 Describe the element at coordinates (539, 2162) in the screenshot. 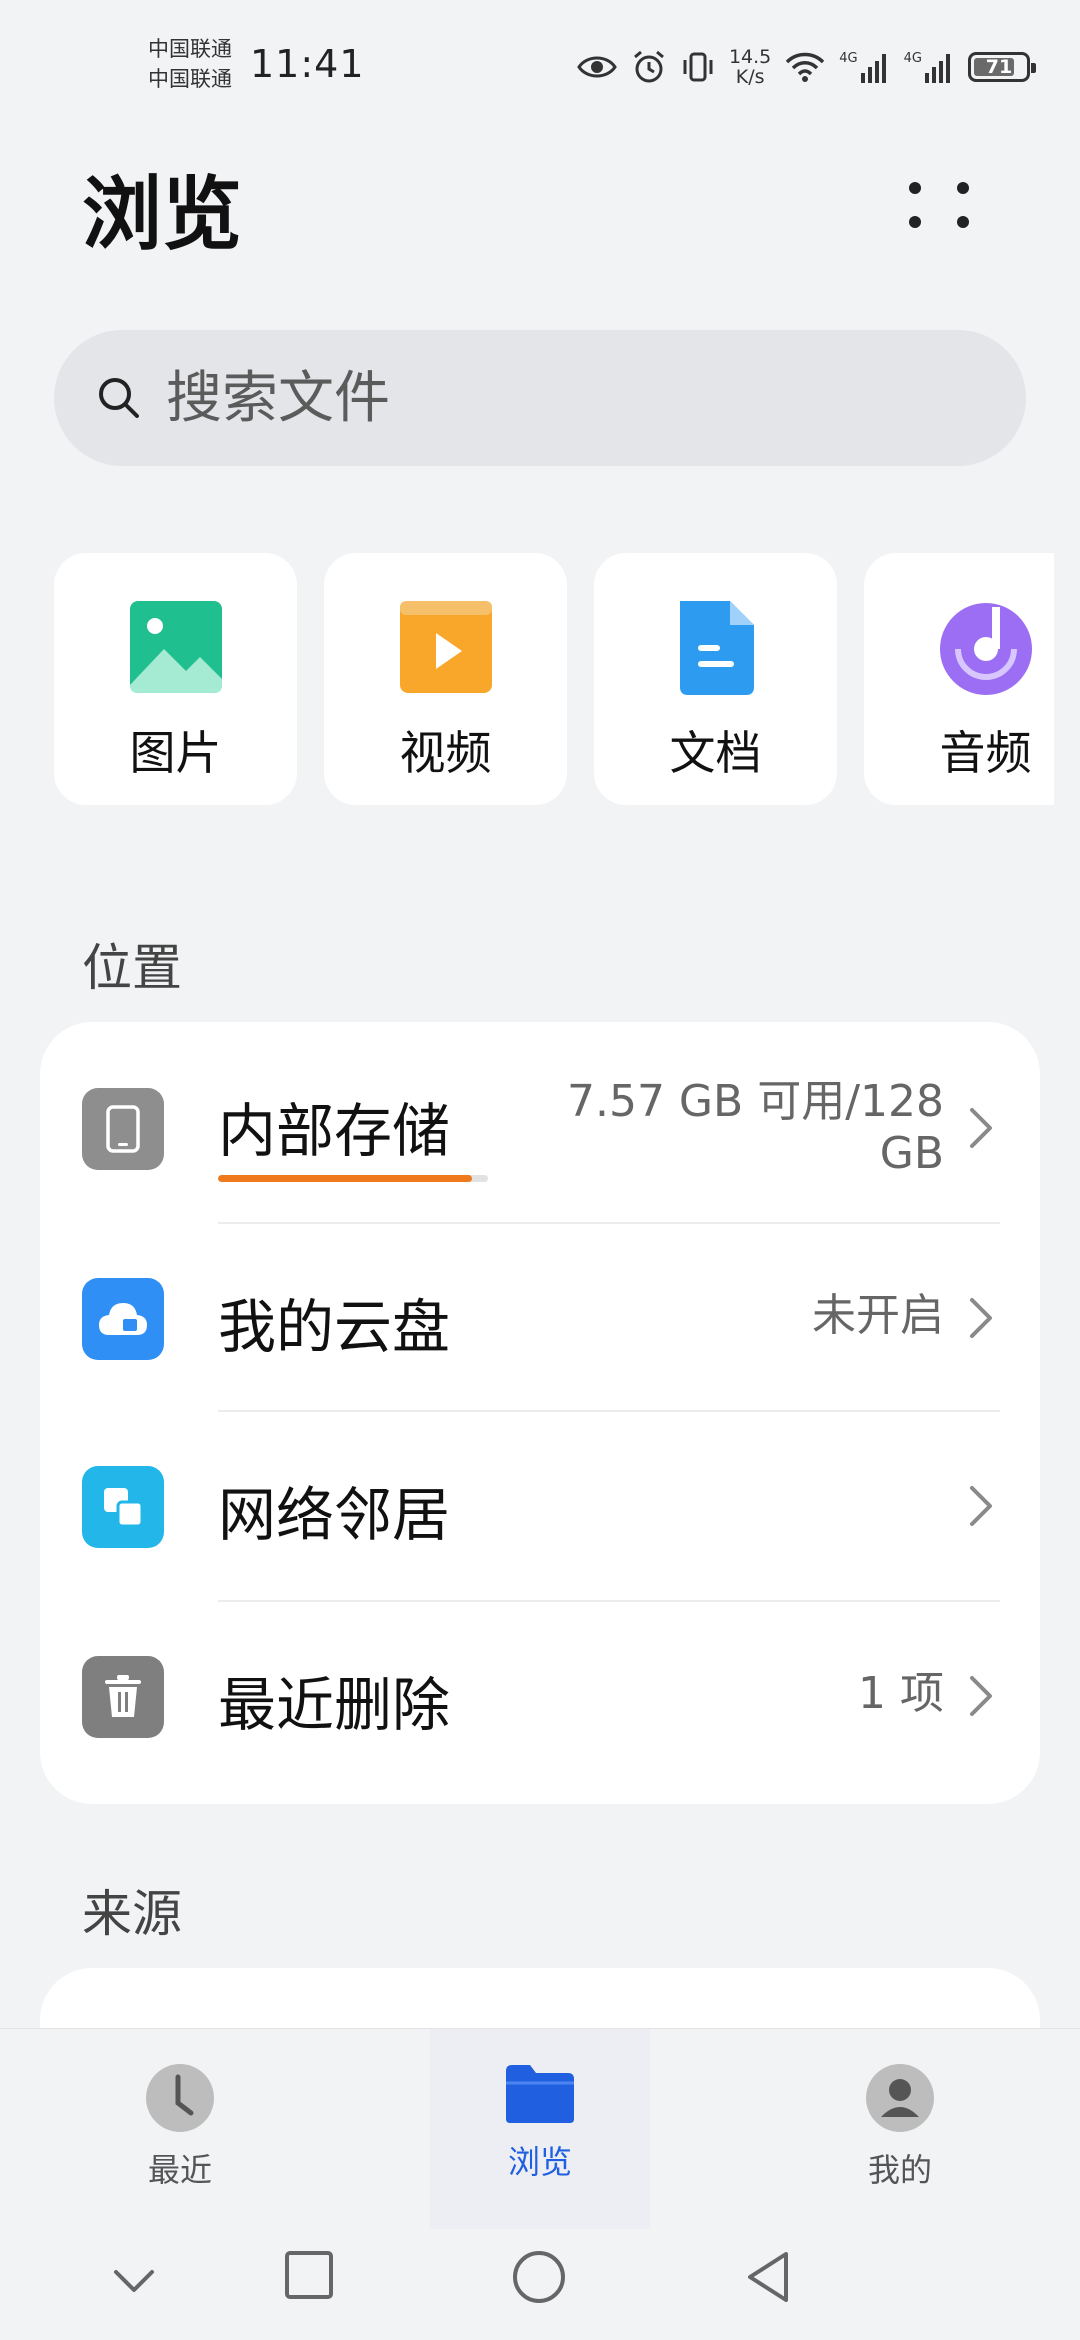

I see `tab-label: 浏览` at that location.